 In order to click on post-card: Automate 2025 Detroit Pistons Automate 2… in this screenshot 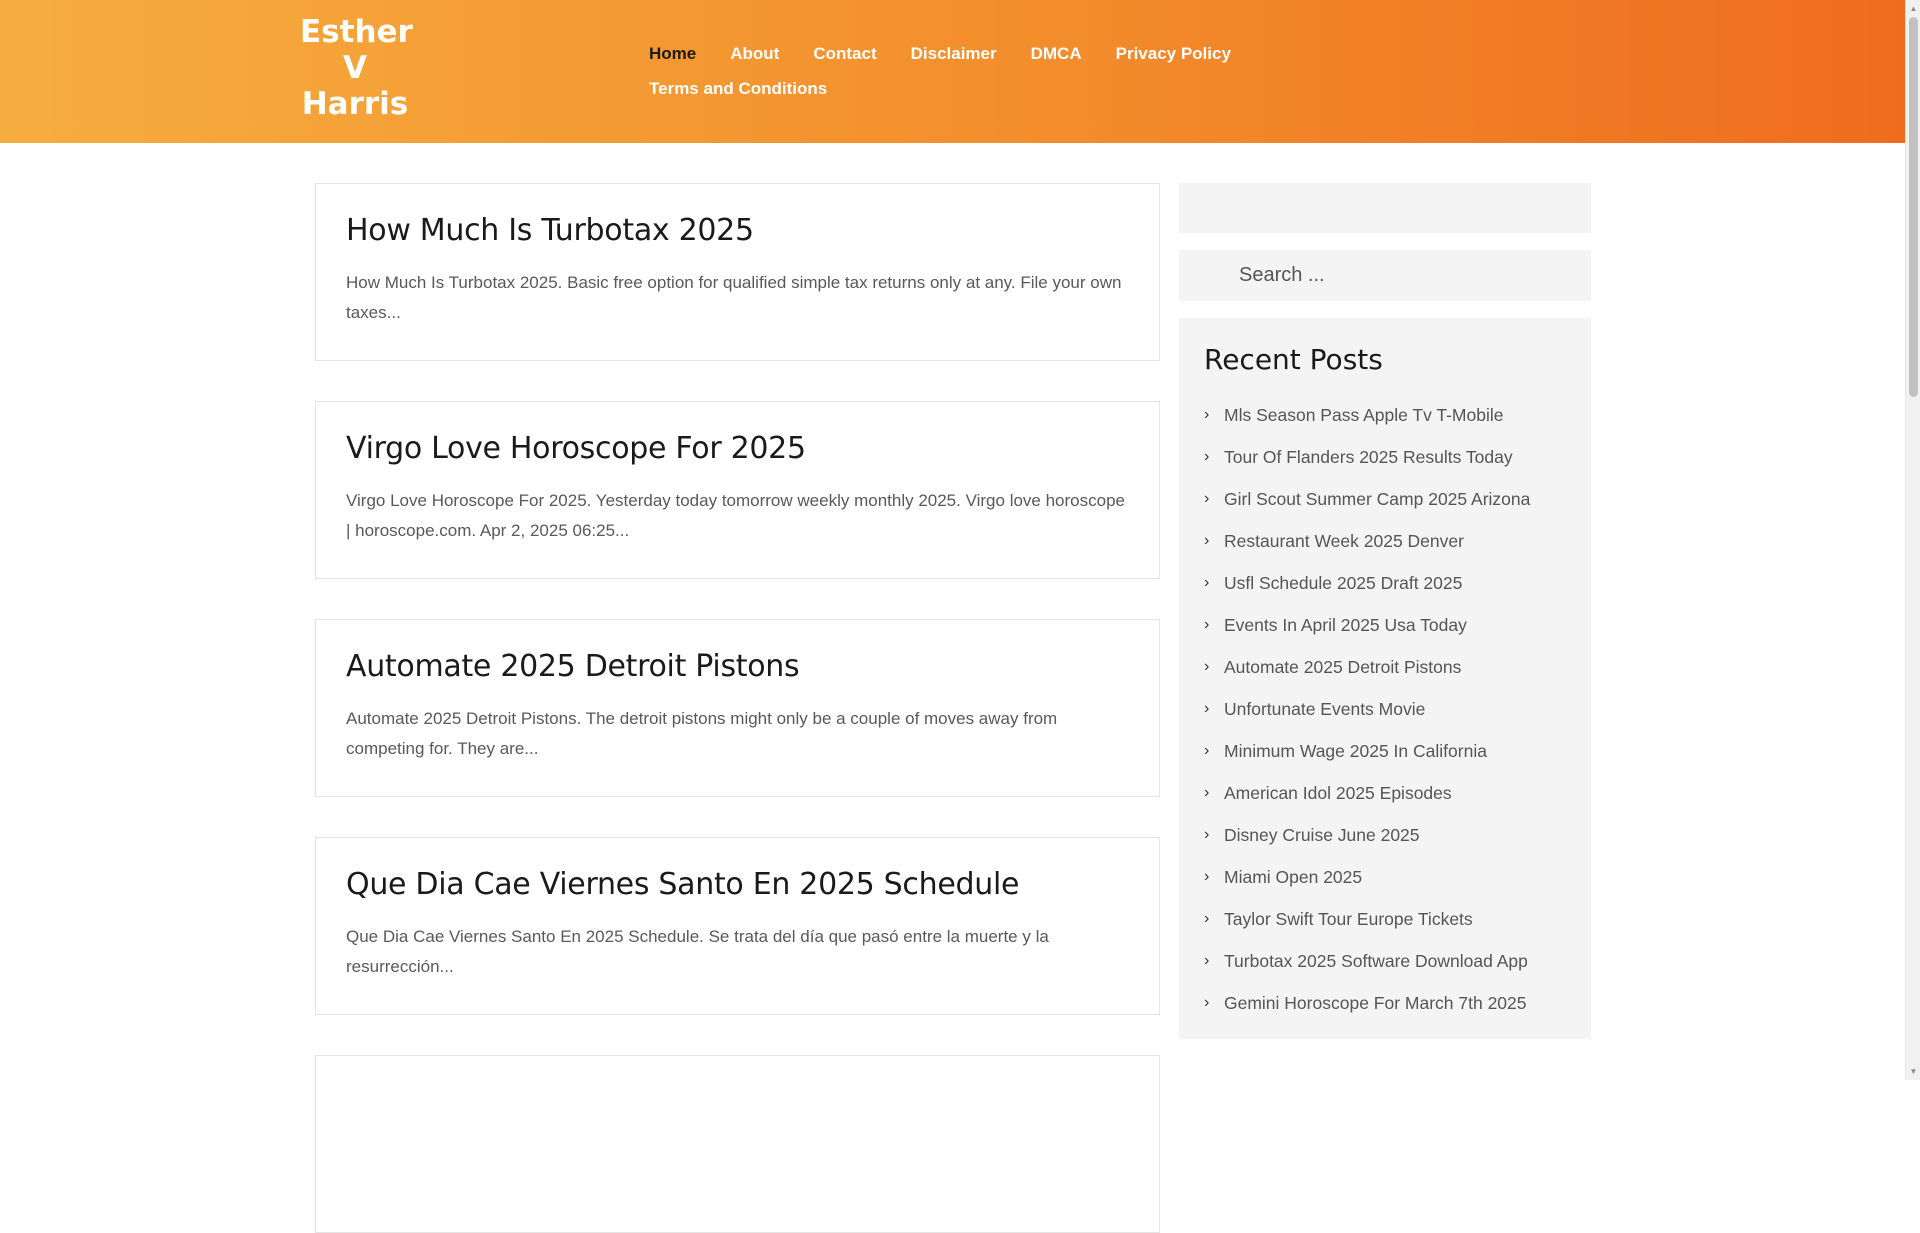, I will do `click(737, 708)`.